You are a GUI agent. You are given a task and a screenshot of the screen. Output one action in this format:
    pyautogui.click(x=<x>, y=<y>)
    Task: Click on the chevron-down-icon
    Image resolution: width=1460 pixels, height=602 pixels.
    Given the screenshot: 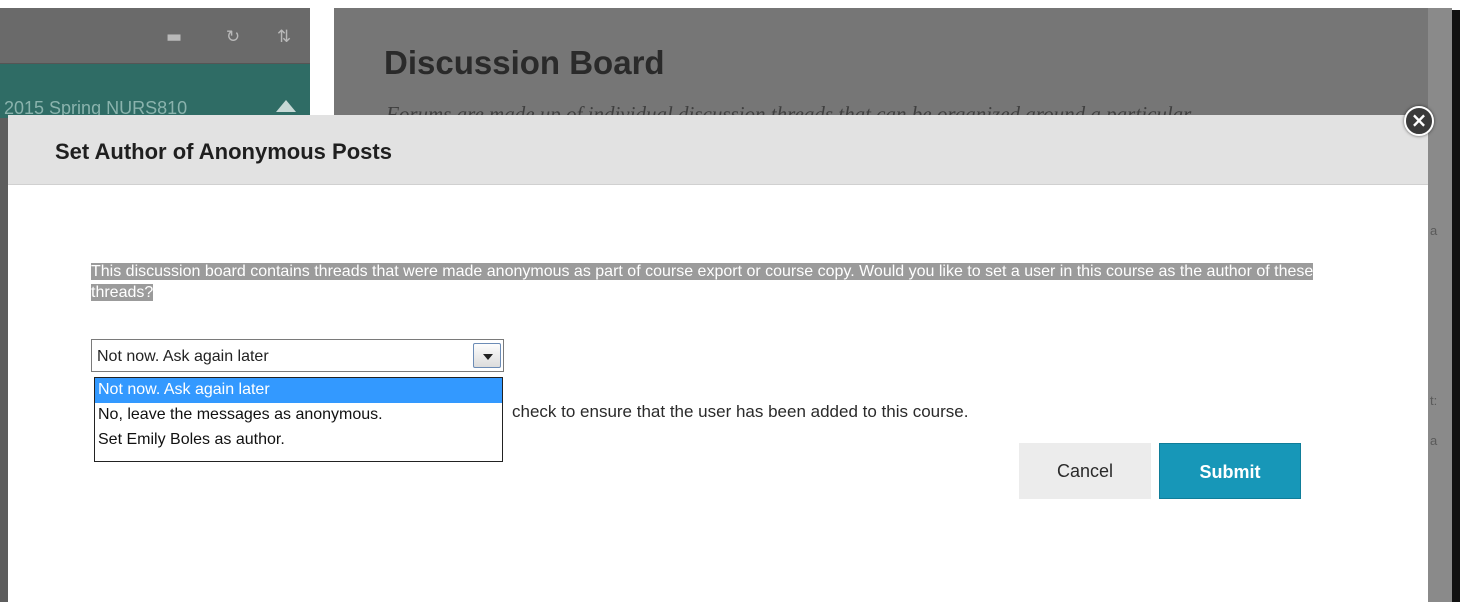 What is the action you would take?
    pyautogui.click(x=487, y=355)
    